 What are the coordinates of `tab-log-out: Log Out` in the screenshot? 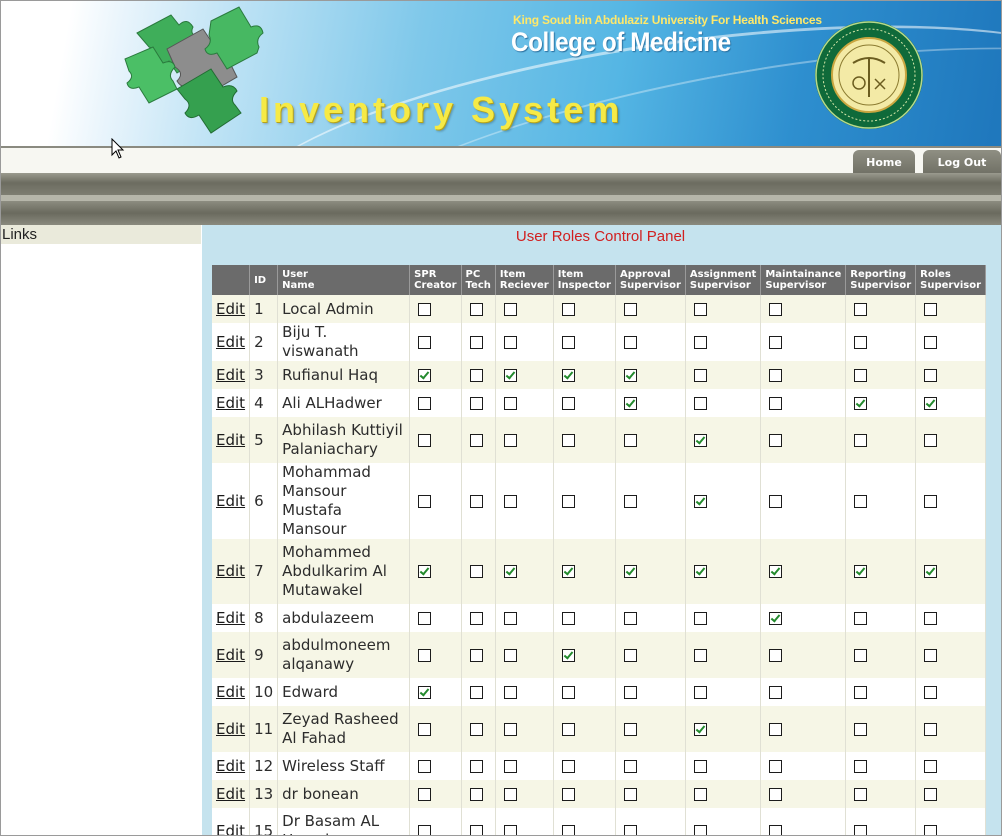 It's located at (962, 162).